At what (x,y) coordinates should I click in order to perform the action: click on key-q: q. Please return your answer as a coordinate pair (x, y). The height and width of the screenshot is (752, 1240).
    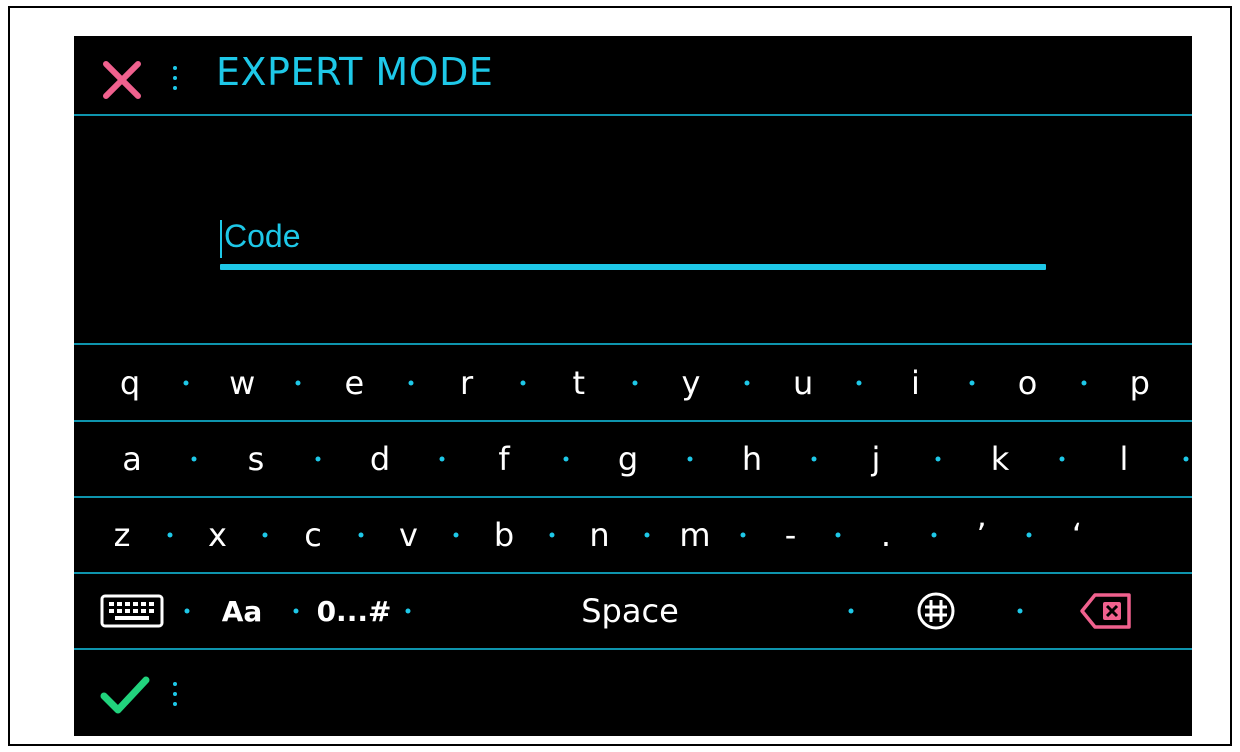
    Looking at the image, I should click on (130, 383).